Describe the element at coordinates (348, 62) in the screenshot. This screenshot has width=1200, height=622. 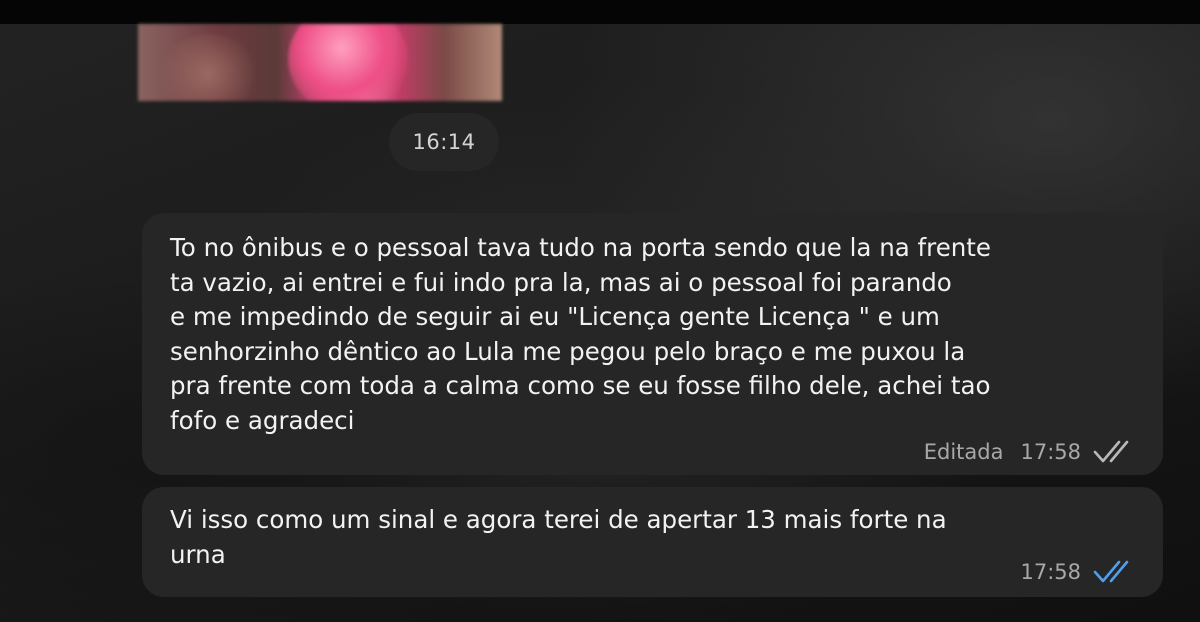
I see `blurred-image-highlight` at that location.